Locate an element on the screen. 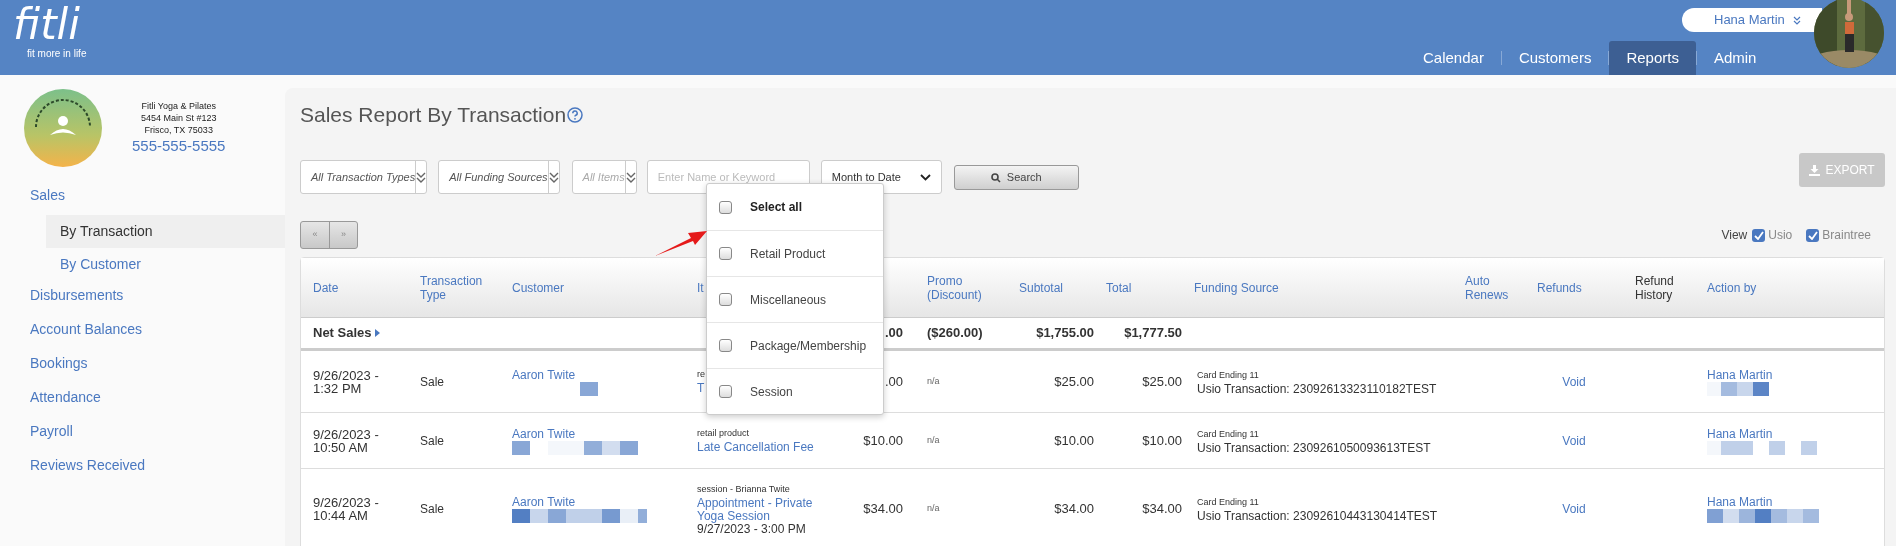 This screenshot has height=546, width=1896. sidebar-item: Reviews Received is located at coordinates (142, 465).